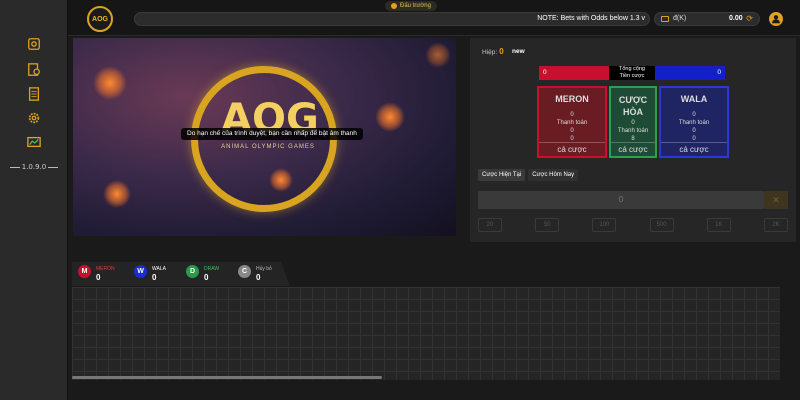 Image resolution: width=800 pixels, height=400 pixels. I want to click on total-label: Tổng cộng Tiền cược, so click(632, 73).